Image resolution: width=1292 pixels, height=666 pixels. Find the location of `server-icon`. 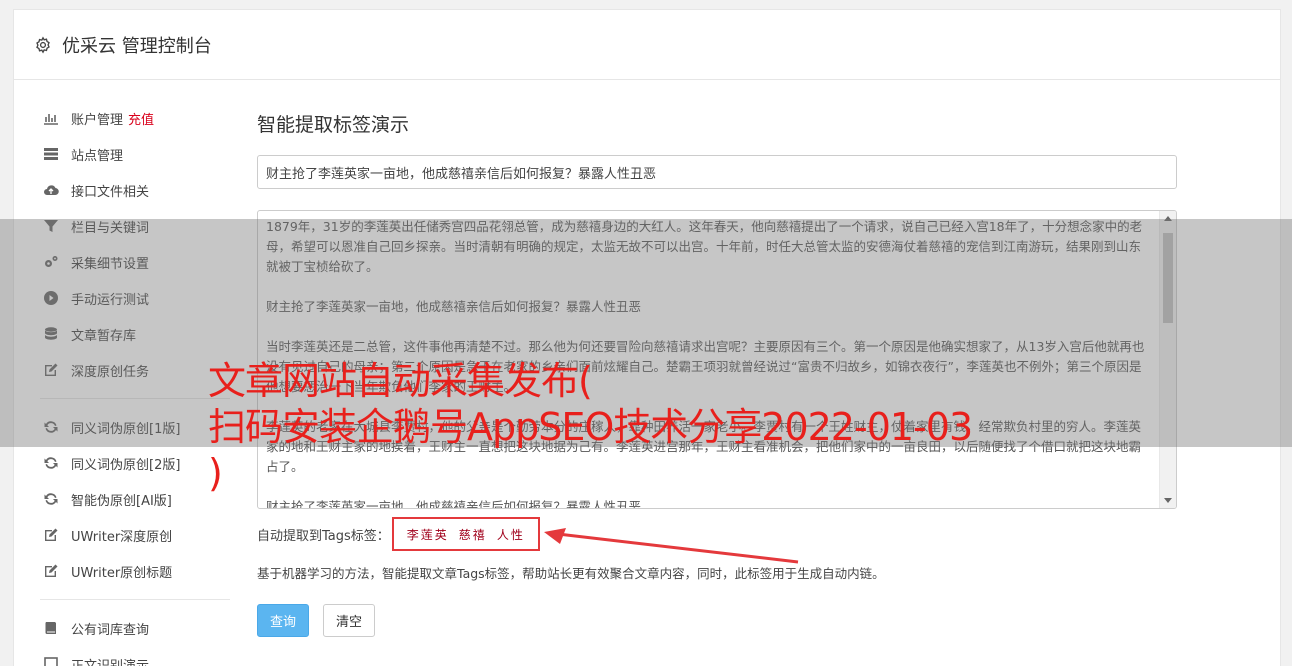

server-icon is located at coordinates (51, 154).